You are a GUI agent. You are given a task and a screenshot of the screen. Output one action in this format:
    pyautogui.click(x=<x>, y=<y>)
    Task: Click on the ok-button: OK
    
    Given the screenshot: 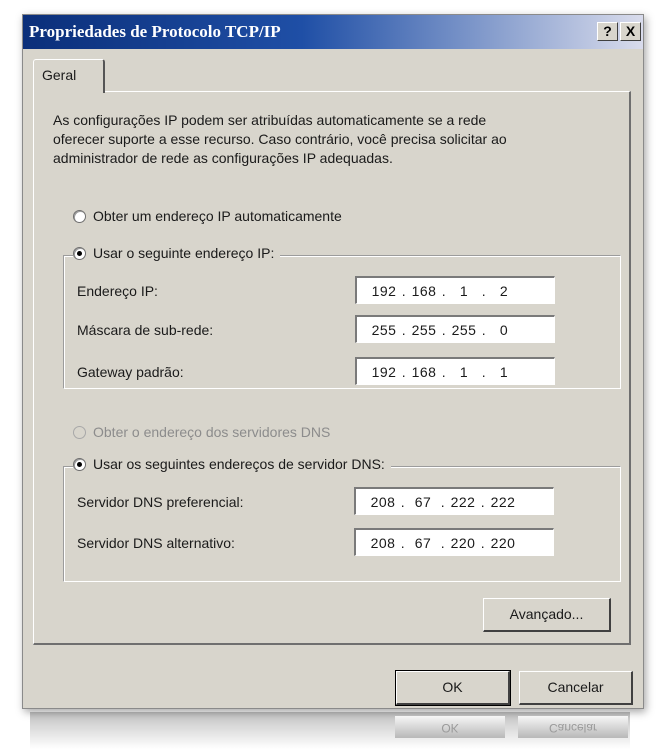 What is the action you would take?
    pyautogui.click(x=453, y=688)
    